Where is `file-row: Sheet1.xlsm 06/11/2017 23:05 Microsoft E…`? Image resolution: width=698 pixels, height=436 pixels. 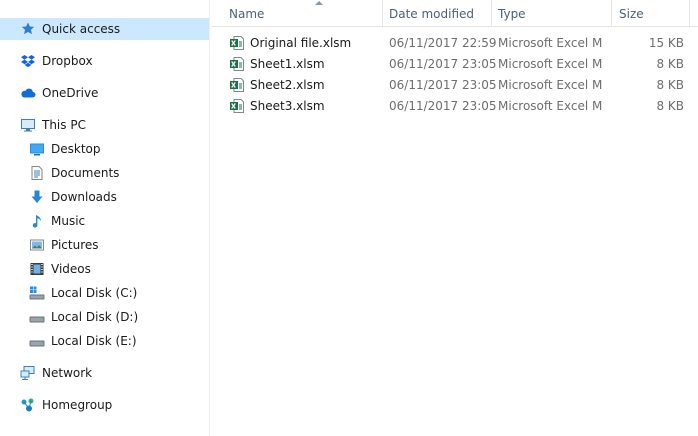 file-row: Sheet1.xlsm 06/11/2017 23:05 Microsoft E… is located at coordinates (452, 63).